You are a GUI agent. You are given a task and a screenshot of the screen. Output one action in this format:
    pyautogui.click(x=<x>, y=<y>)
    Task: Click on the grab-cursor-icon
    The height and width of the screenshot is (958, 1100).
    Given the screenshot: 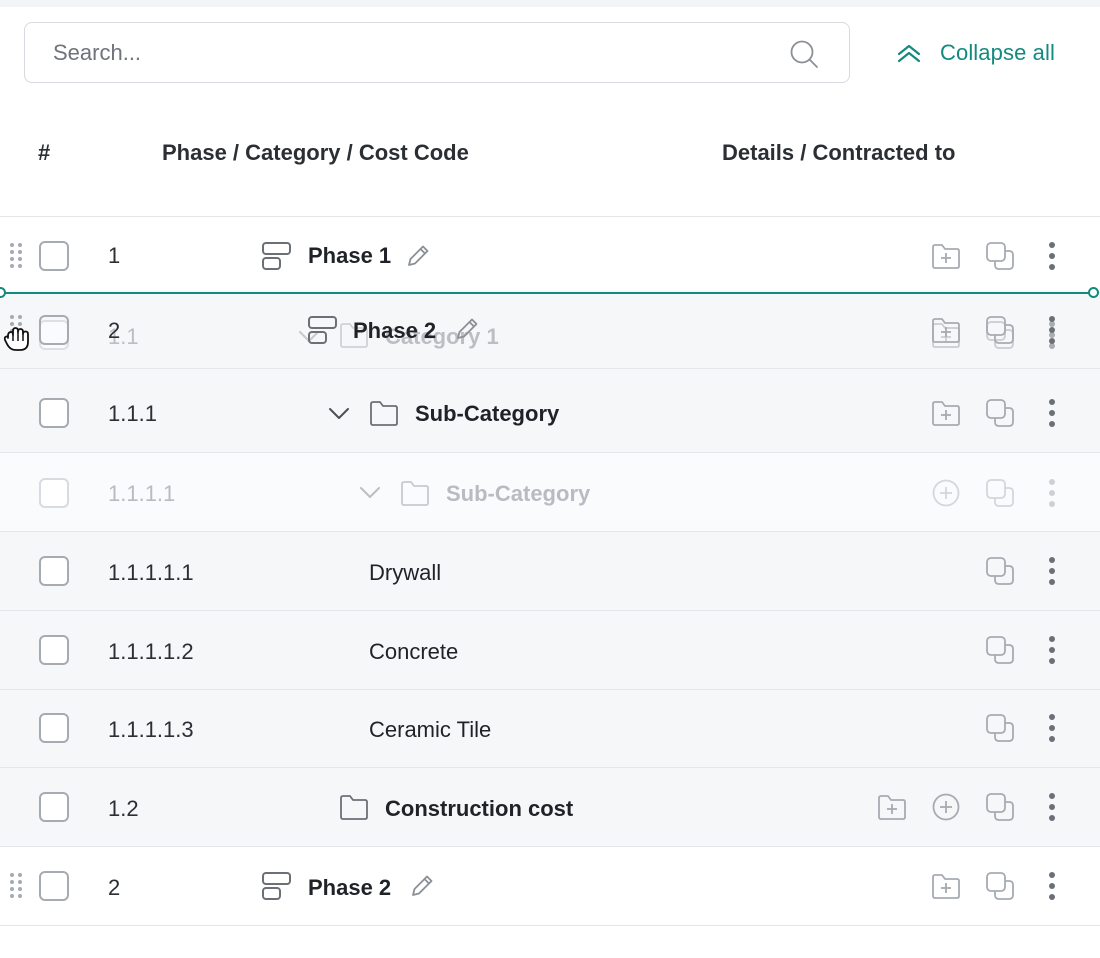 What is the action you would take?
    pyautogui.click(x=16, y=339)
    